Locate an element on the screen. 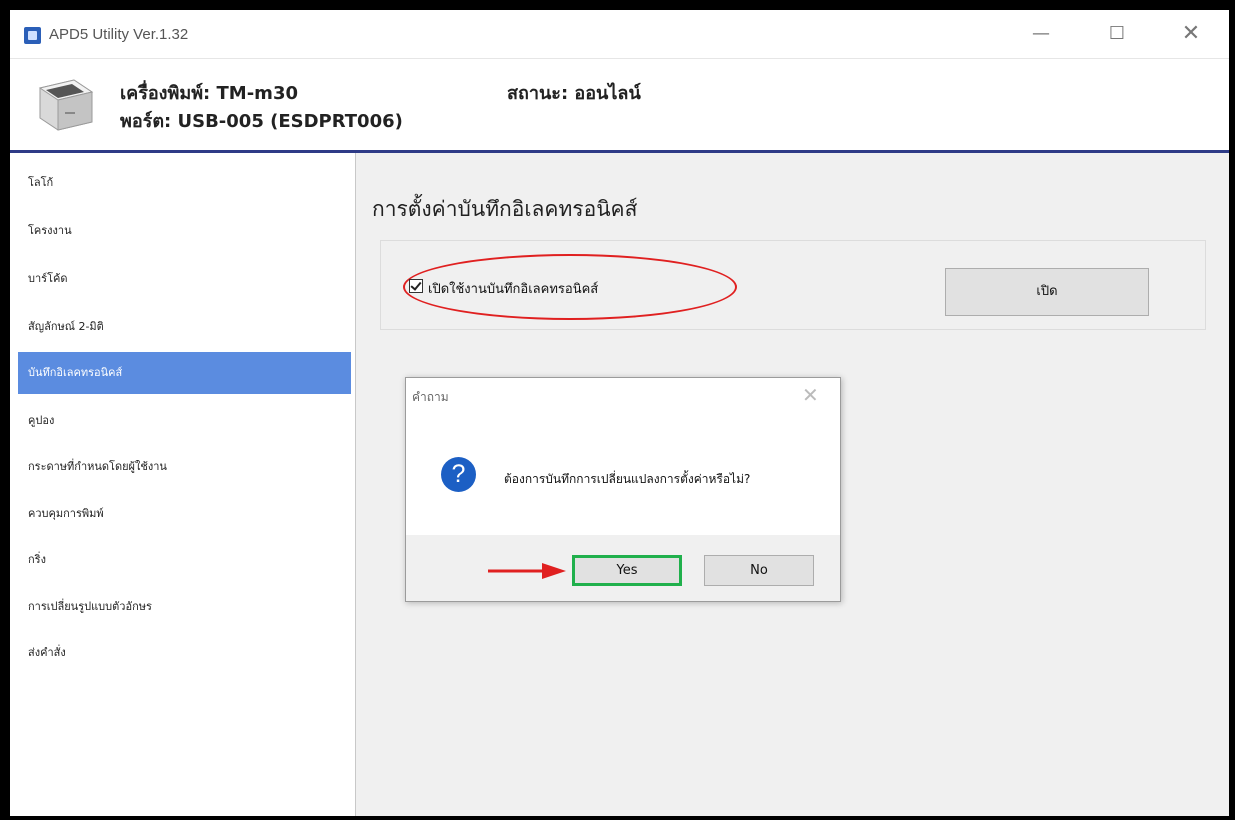 This screenshot has width=1235, height=820. red-arrow-icon is located at coordinates (527, 571).